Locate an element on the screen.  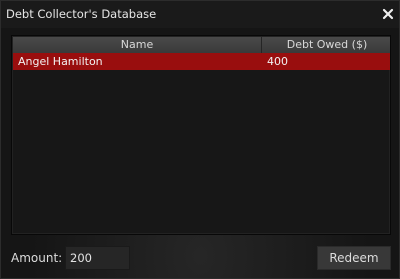
list-row-selected: Angel Hamilton 400 is located at coordinates (201, 61).